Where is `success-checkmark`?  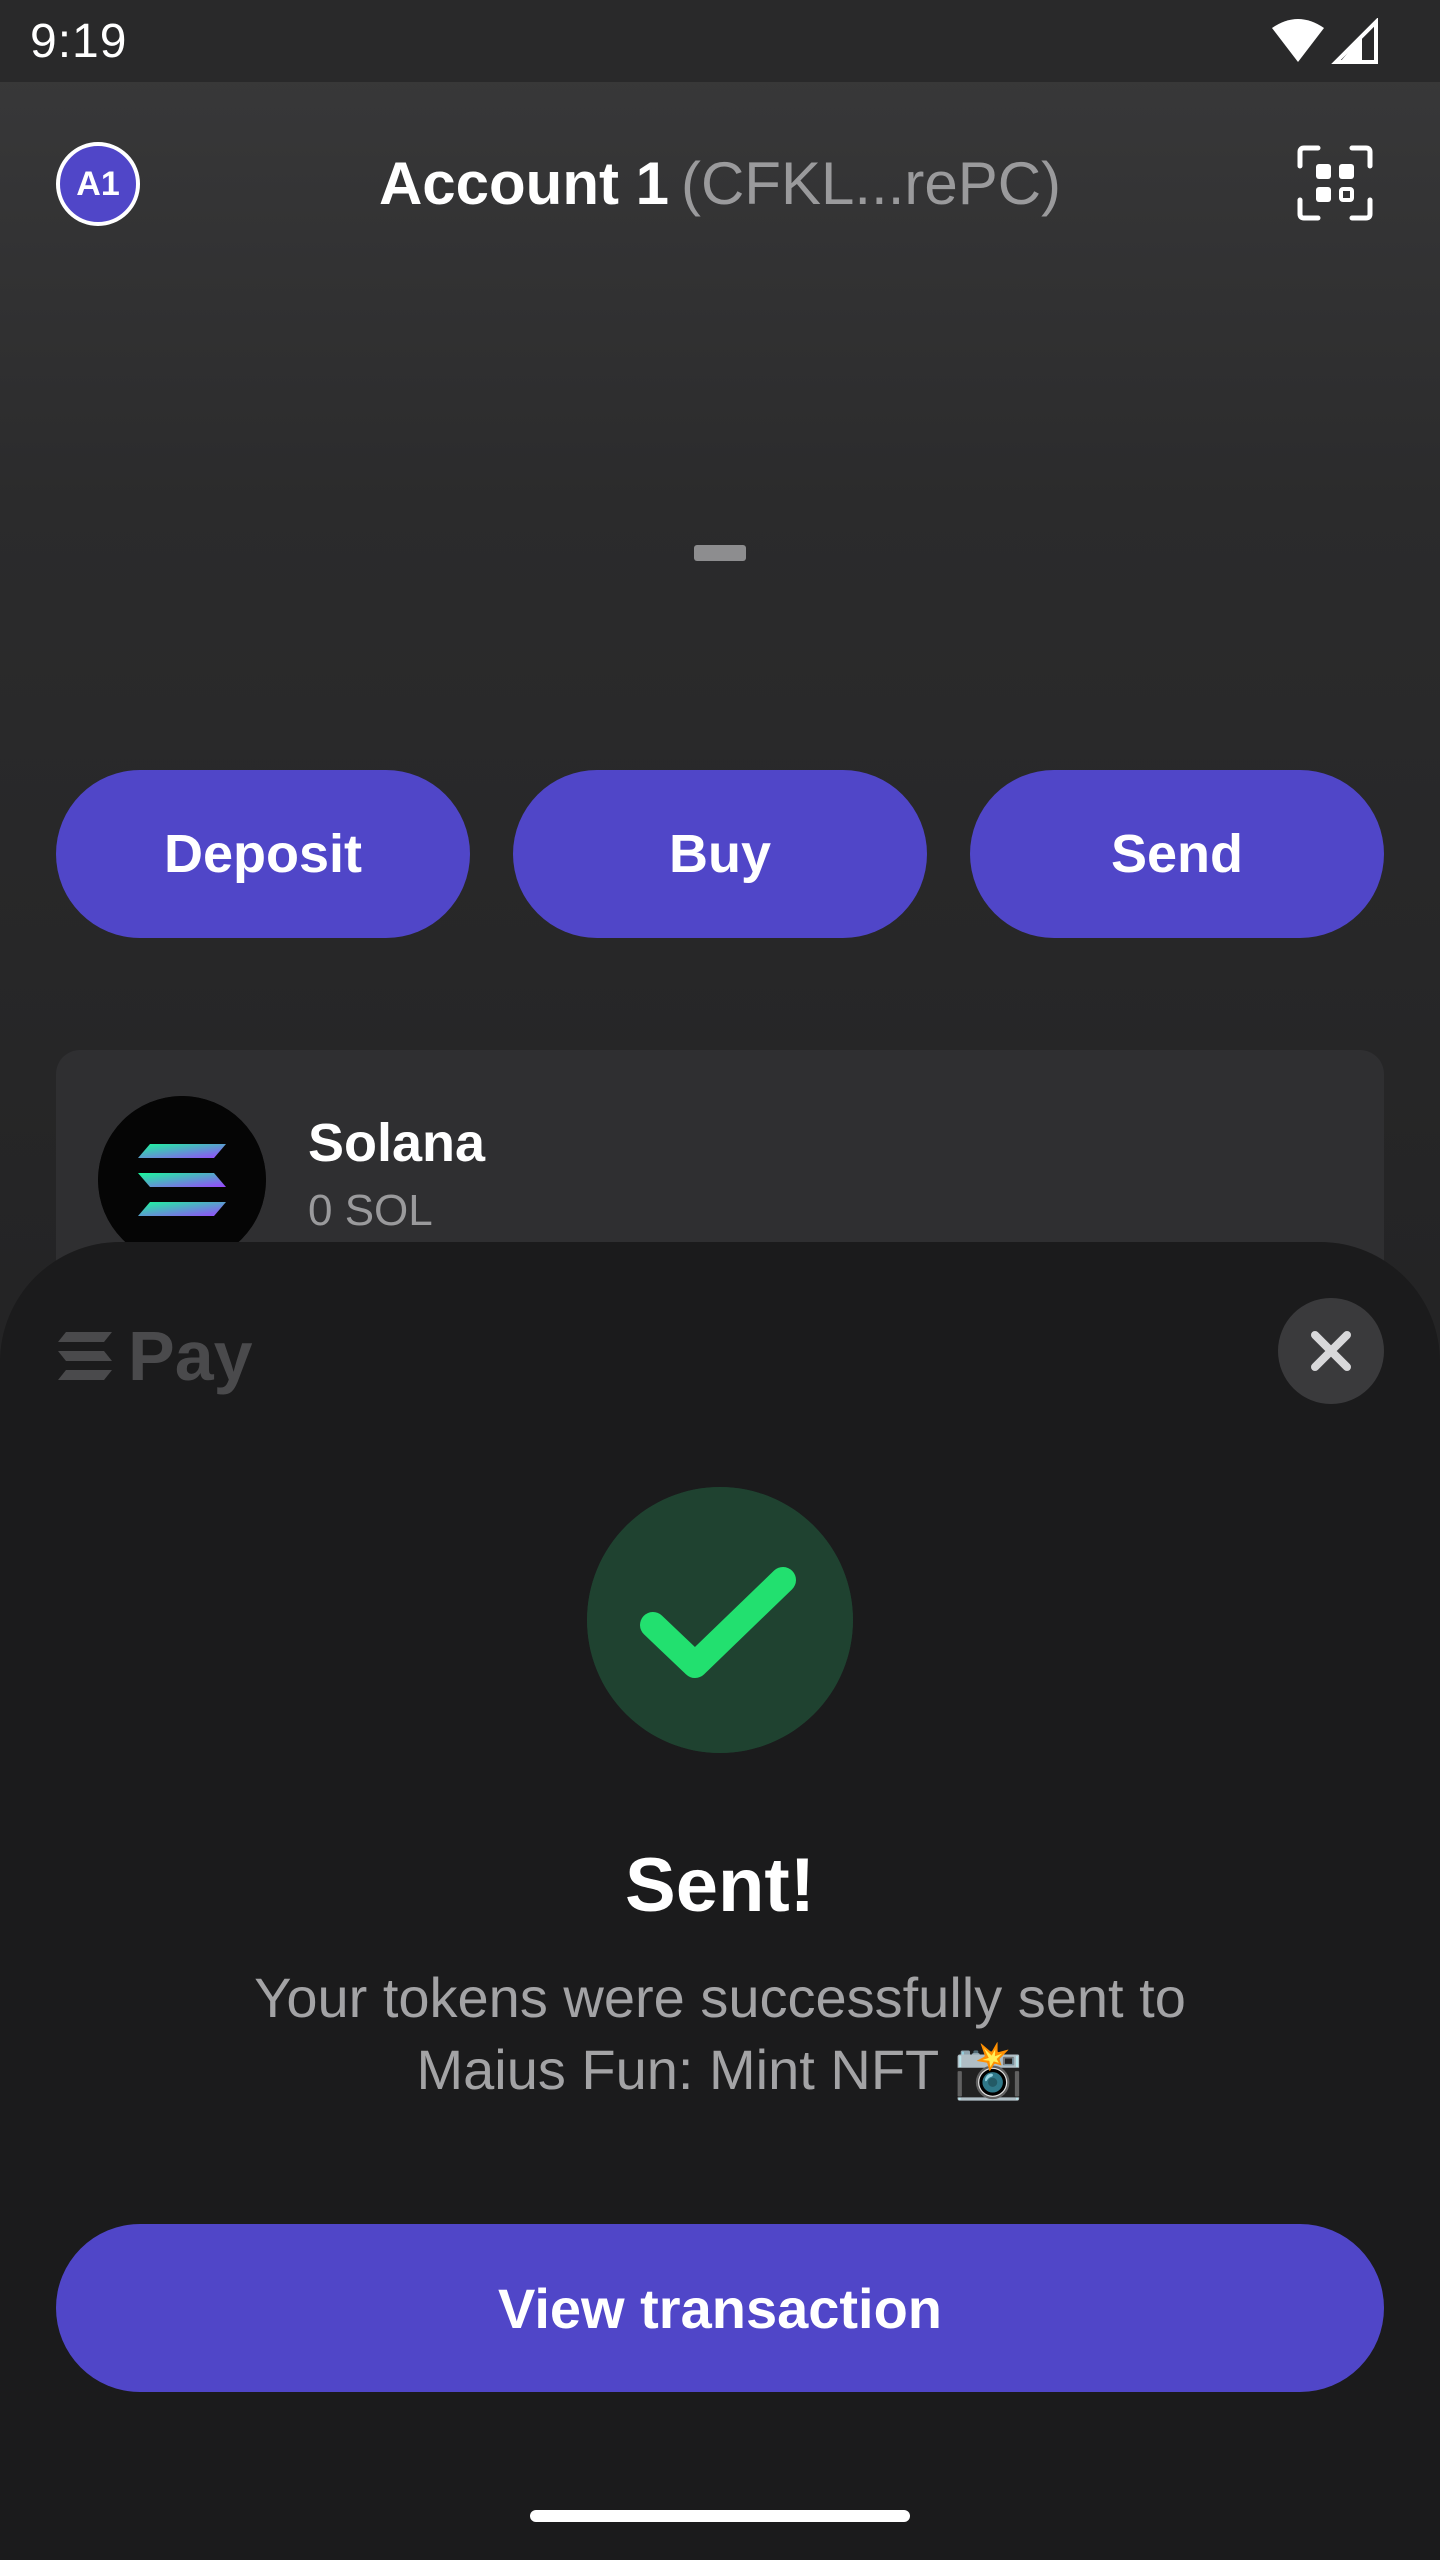 success-checkmark is located at coordinates (720, 1620).